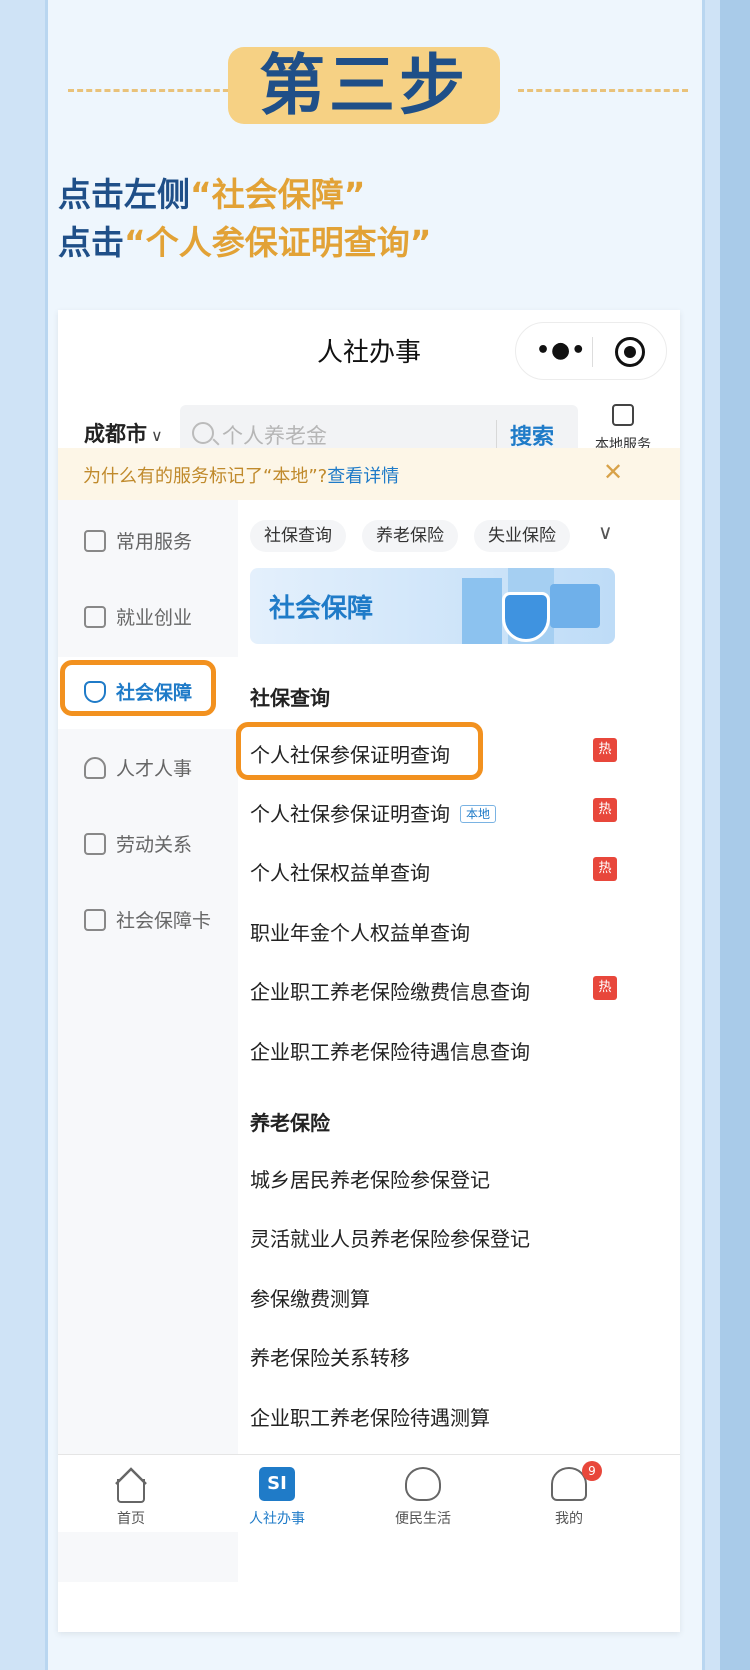  Describe the element at coordinates (95, 768) in the screenshot. I see `person-icon` at that location.